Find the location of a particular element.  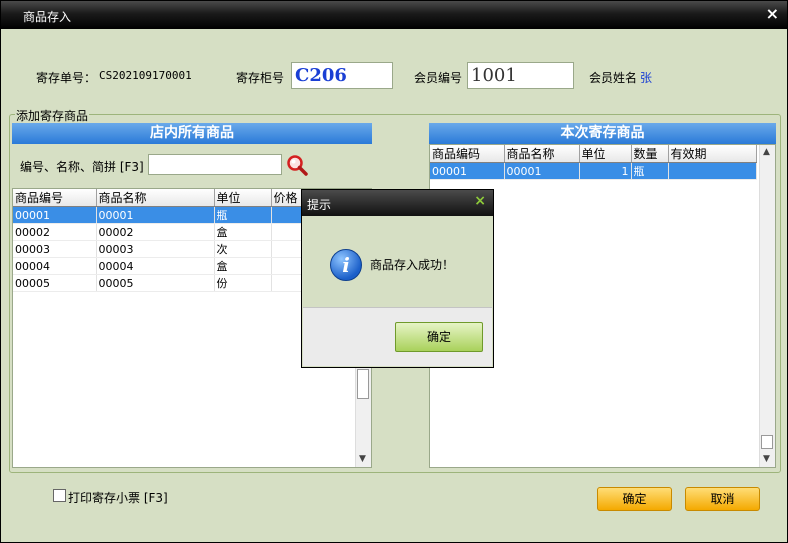

dialog-close-icon: × is located at coordinates (480, 201).